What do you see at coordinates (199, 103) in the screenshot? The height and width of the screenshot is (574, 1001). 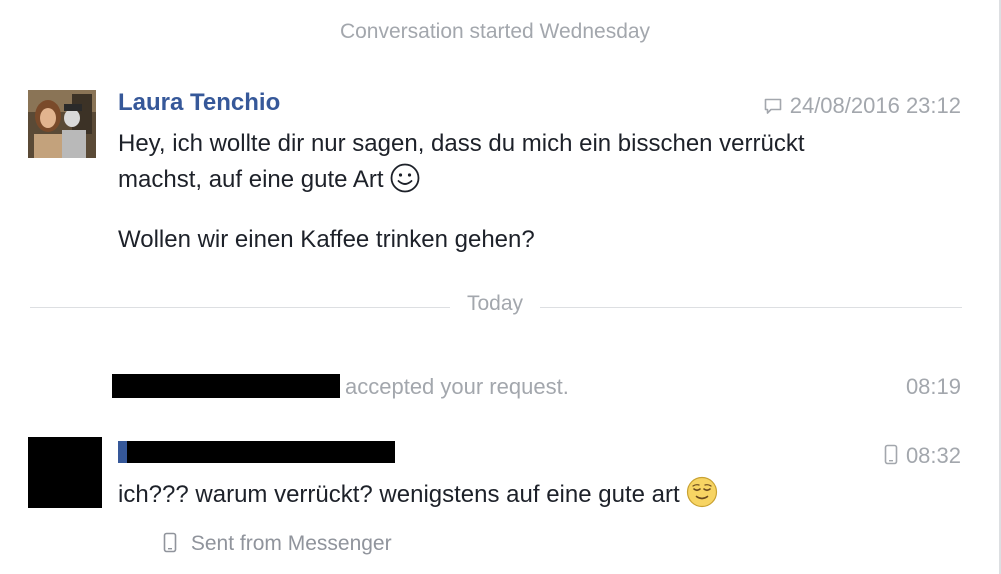 I see `sender-name-link: Laura Tenchio` at bounding box center [199, 103].